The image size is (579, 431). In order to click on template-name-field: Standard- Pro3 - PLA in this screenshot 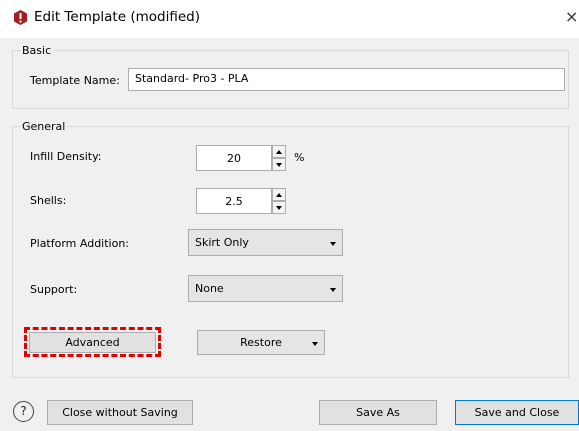, I will do `click(346, 79)`.